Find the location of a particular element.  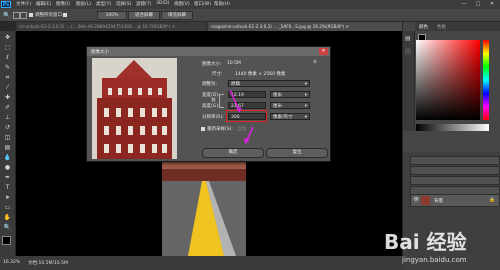

dimensions-value: 1440 像素 × 2560 像素 is located at coordinates (260, 74).